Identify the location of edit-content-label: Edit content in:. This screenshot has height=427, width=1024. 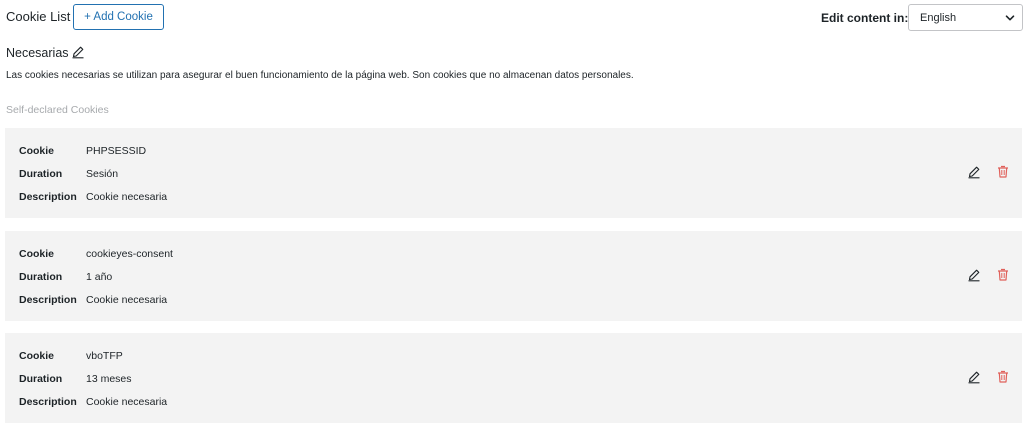
(865, 18).